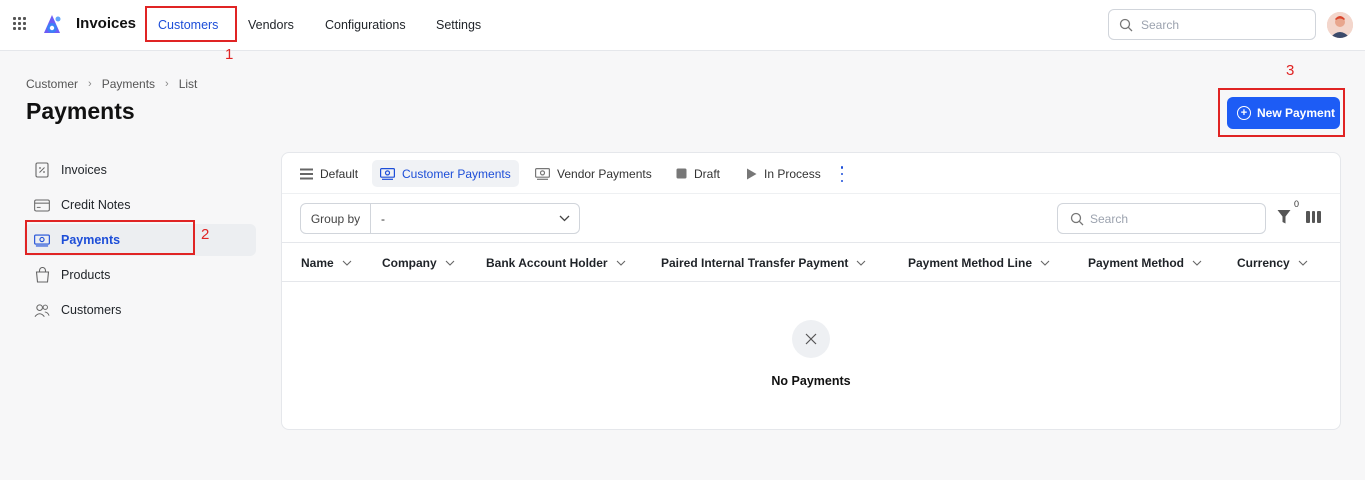  I want to click on column-header-label: Bank Account Holder, so click(547, 263).